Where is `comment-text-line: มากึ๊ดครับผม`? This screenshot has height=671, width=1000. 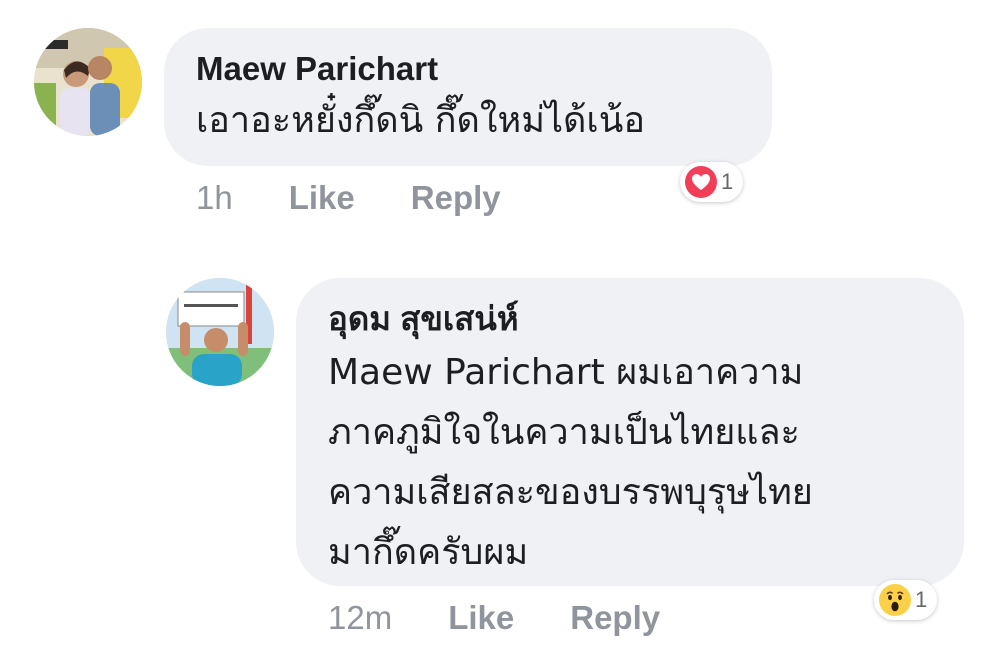 comment-text-line: มากึ๊ดครับผม is located at coordinates (428, 552).